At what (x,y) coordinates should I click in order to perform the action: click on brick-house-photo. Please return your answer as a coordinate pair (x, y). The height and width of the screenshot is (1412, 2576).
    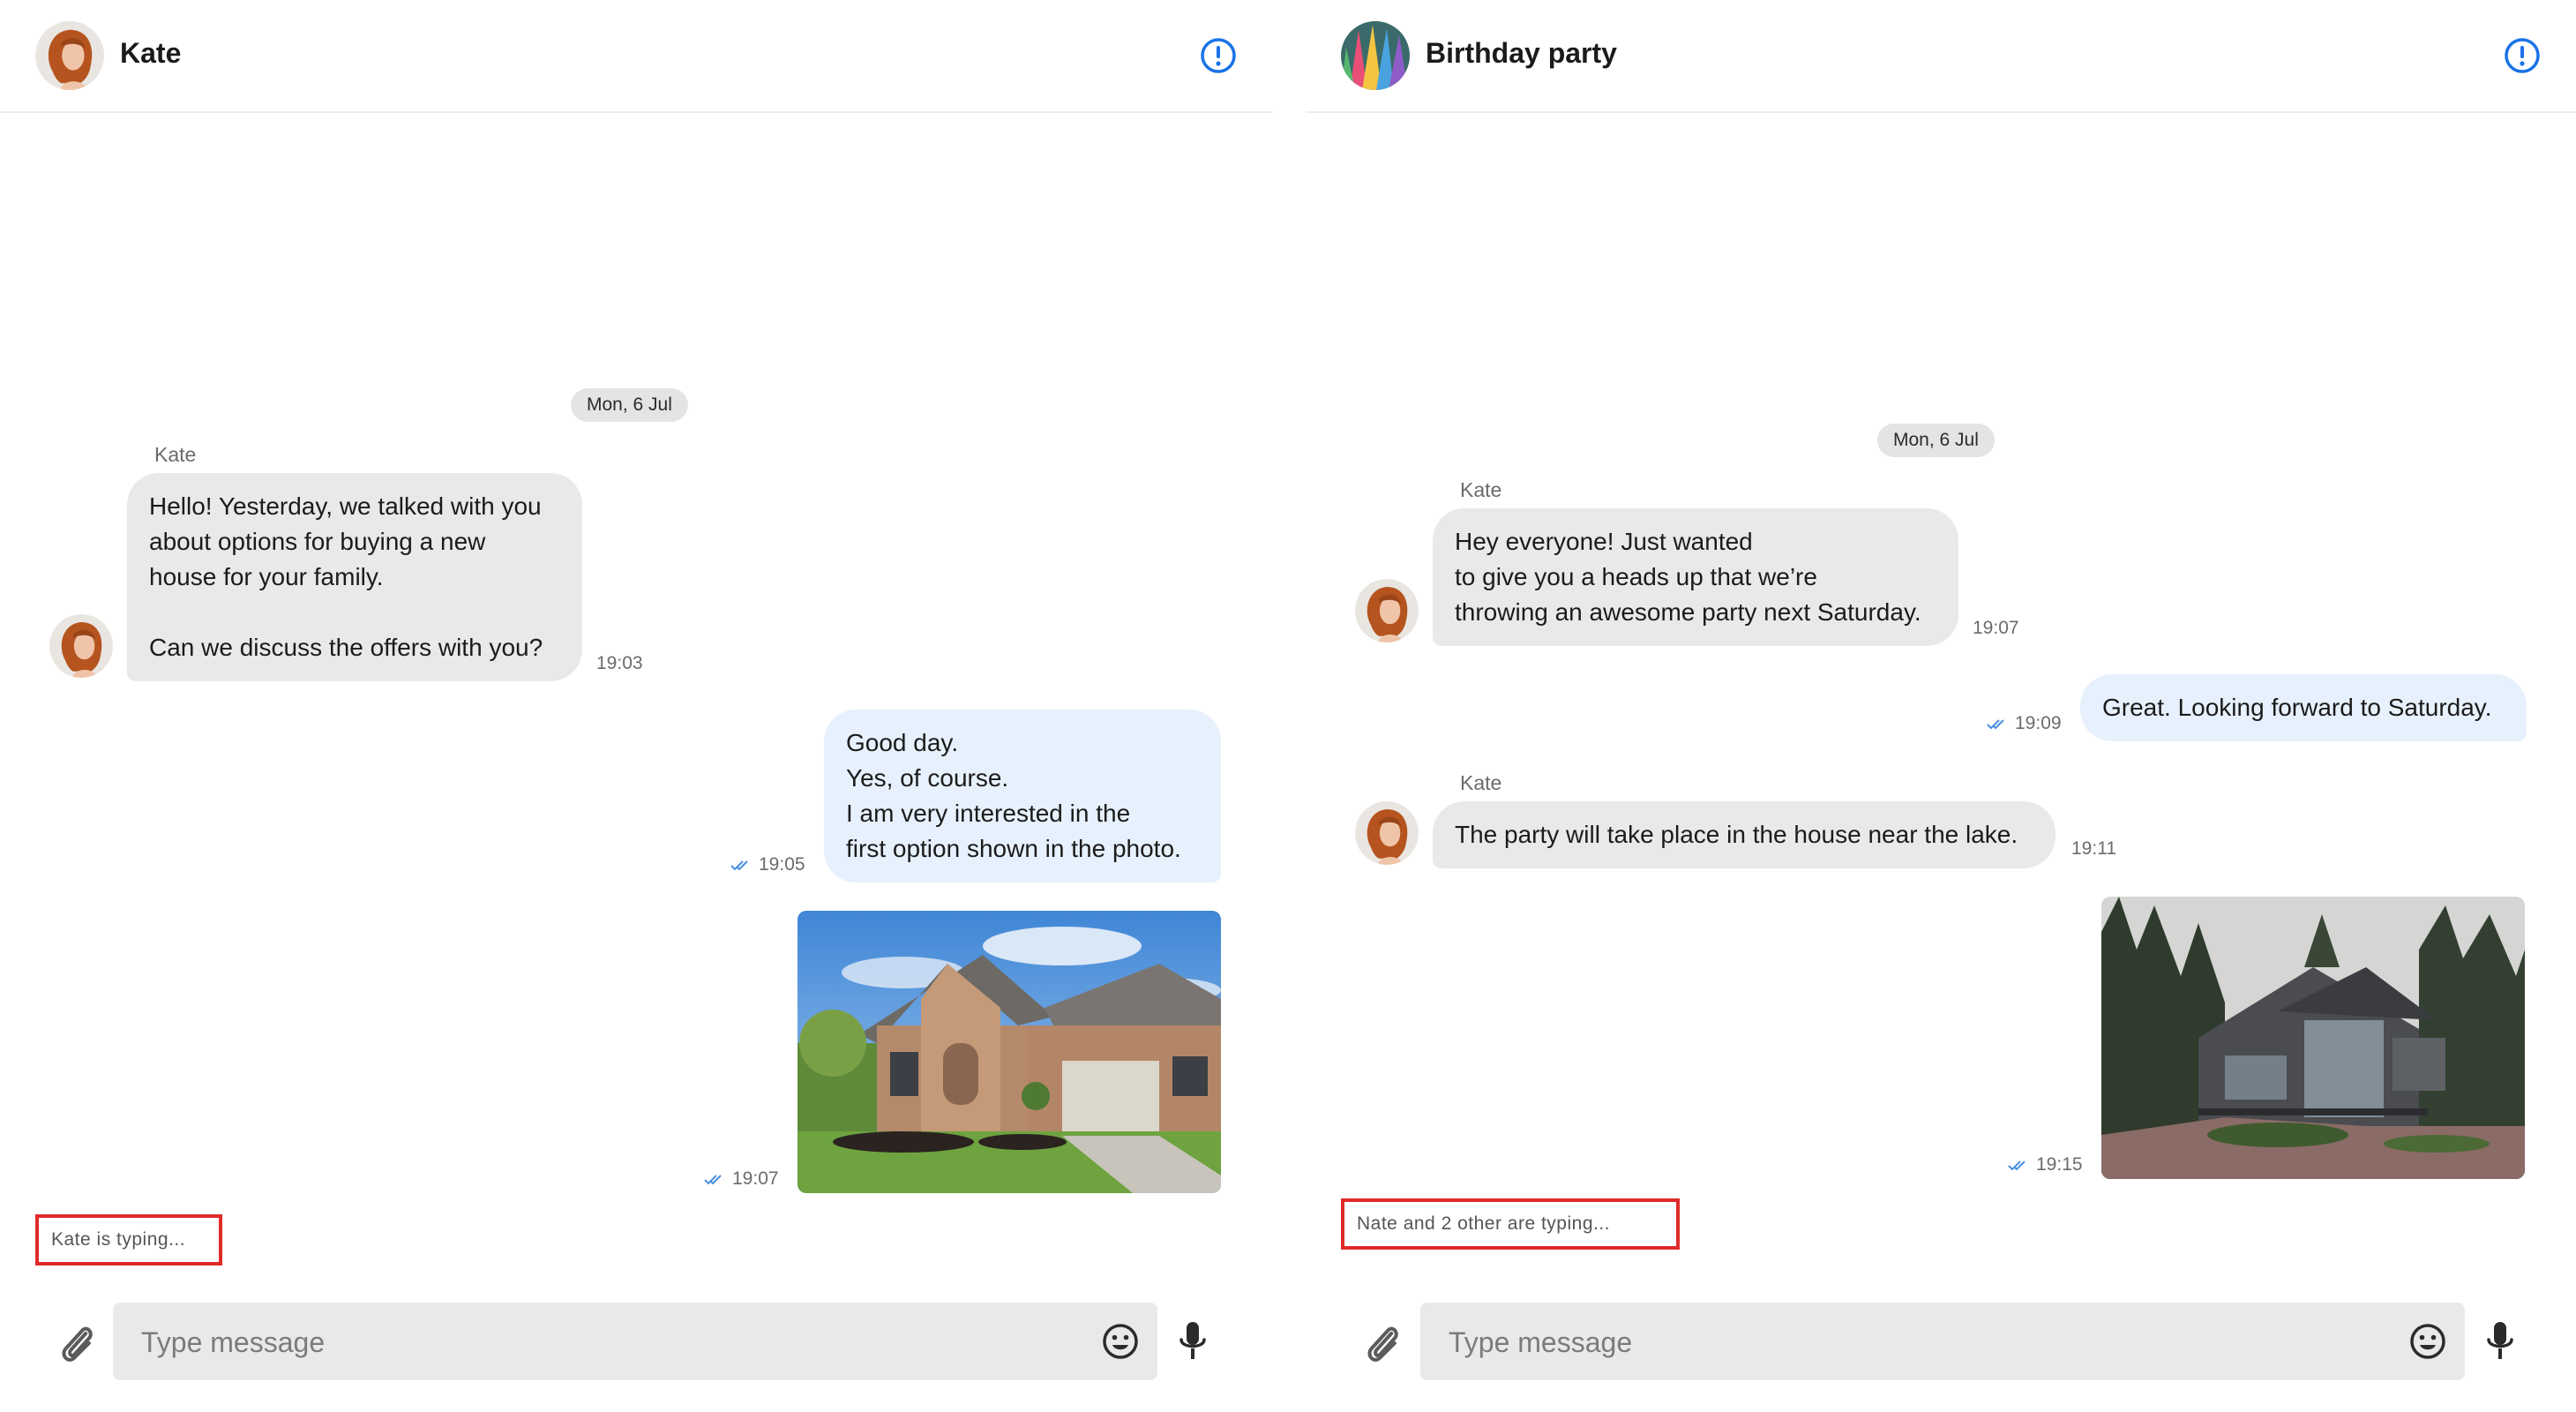
    Looking at the image, I should click on (1010, 1052).